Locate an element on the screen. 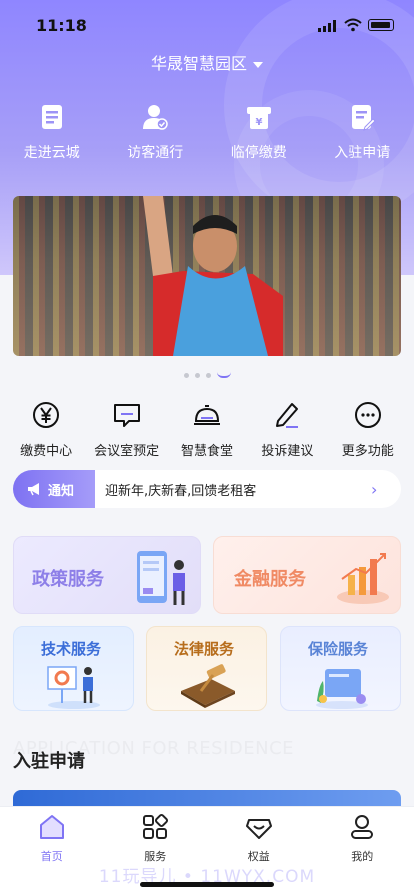  caret-down-icon is located at coordinates (258, 64).